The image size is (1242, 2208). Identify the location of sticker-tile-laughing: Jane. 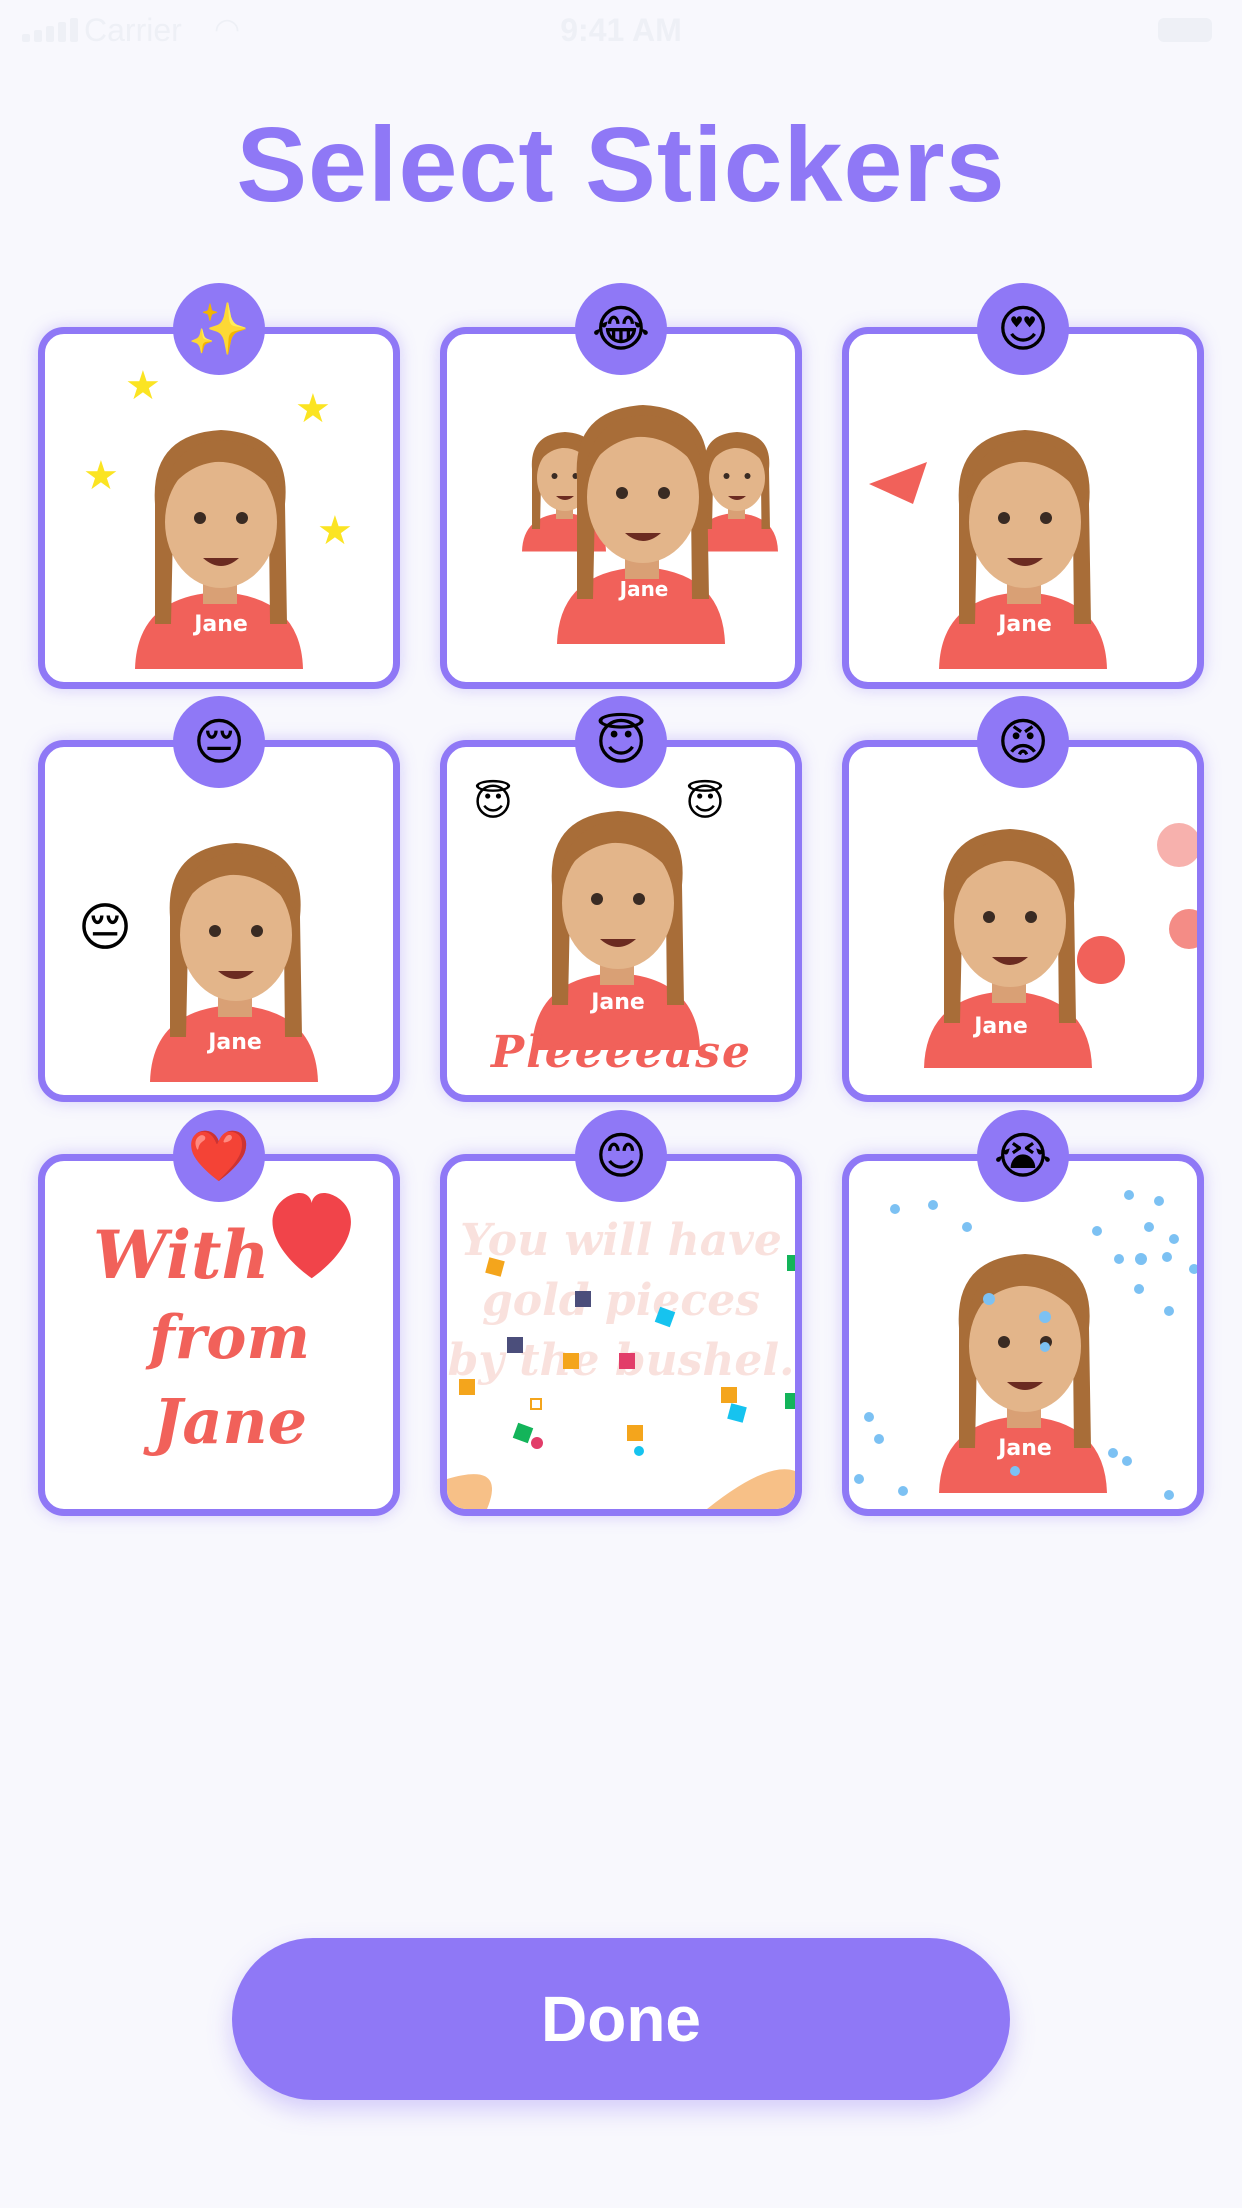
(621, 508).